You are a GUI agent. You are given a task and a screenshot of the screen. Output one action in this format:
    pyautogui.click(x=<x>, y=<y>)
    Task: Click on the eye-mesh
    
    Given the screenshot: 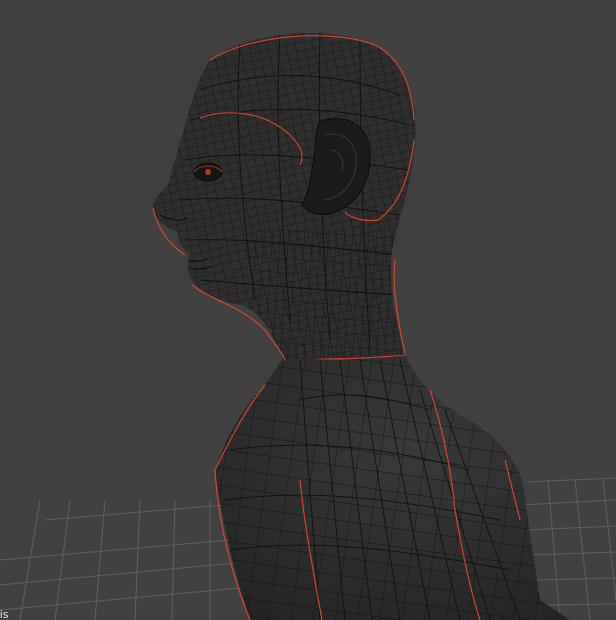 What is the action you would take?
    pyautogui.click(x=208, y=172)
    